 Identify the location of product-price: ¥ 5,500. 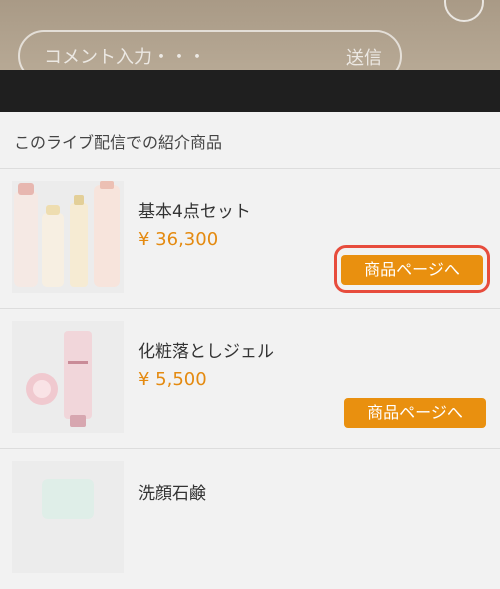
(172, 379).